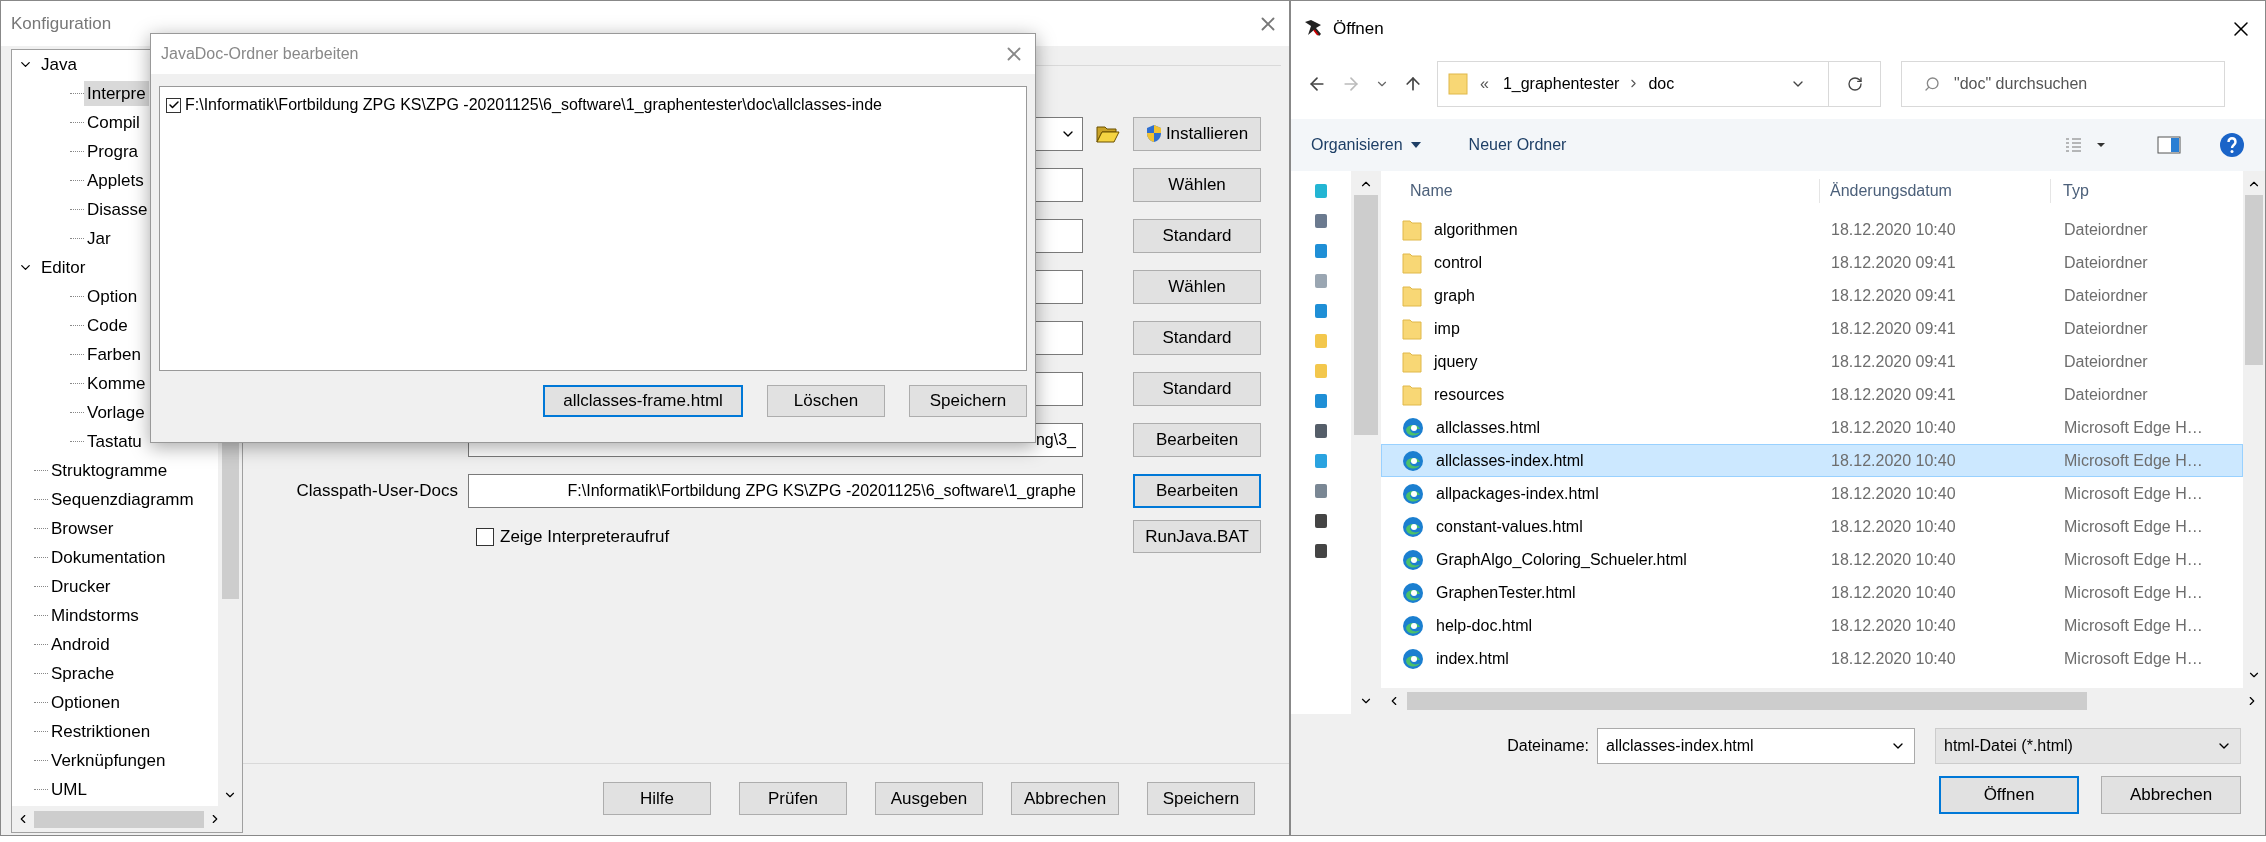 This screenshot has height=842, width=2266. Describe the element at coordinates (643, 401) in the screenshot. I see `push-button: allclasses-frame.html` at that location.